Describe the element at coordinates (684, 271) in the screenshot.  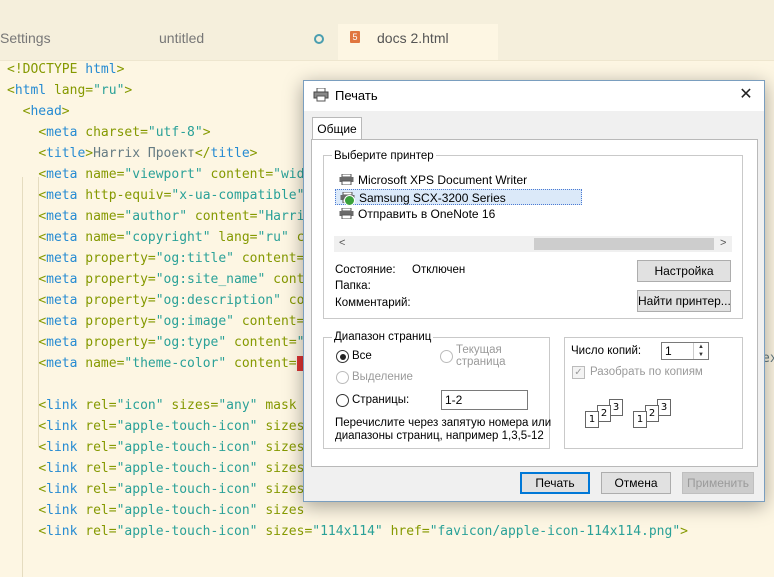
I see `printer-settings-button: Настройка` at that location.